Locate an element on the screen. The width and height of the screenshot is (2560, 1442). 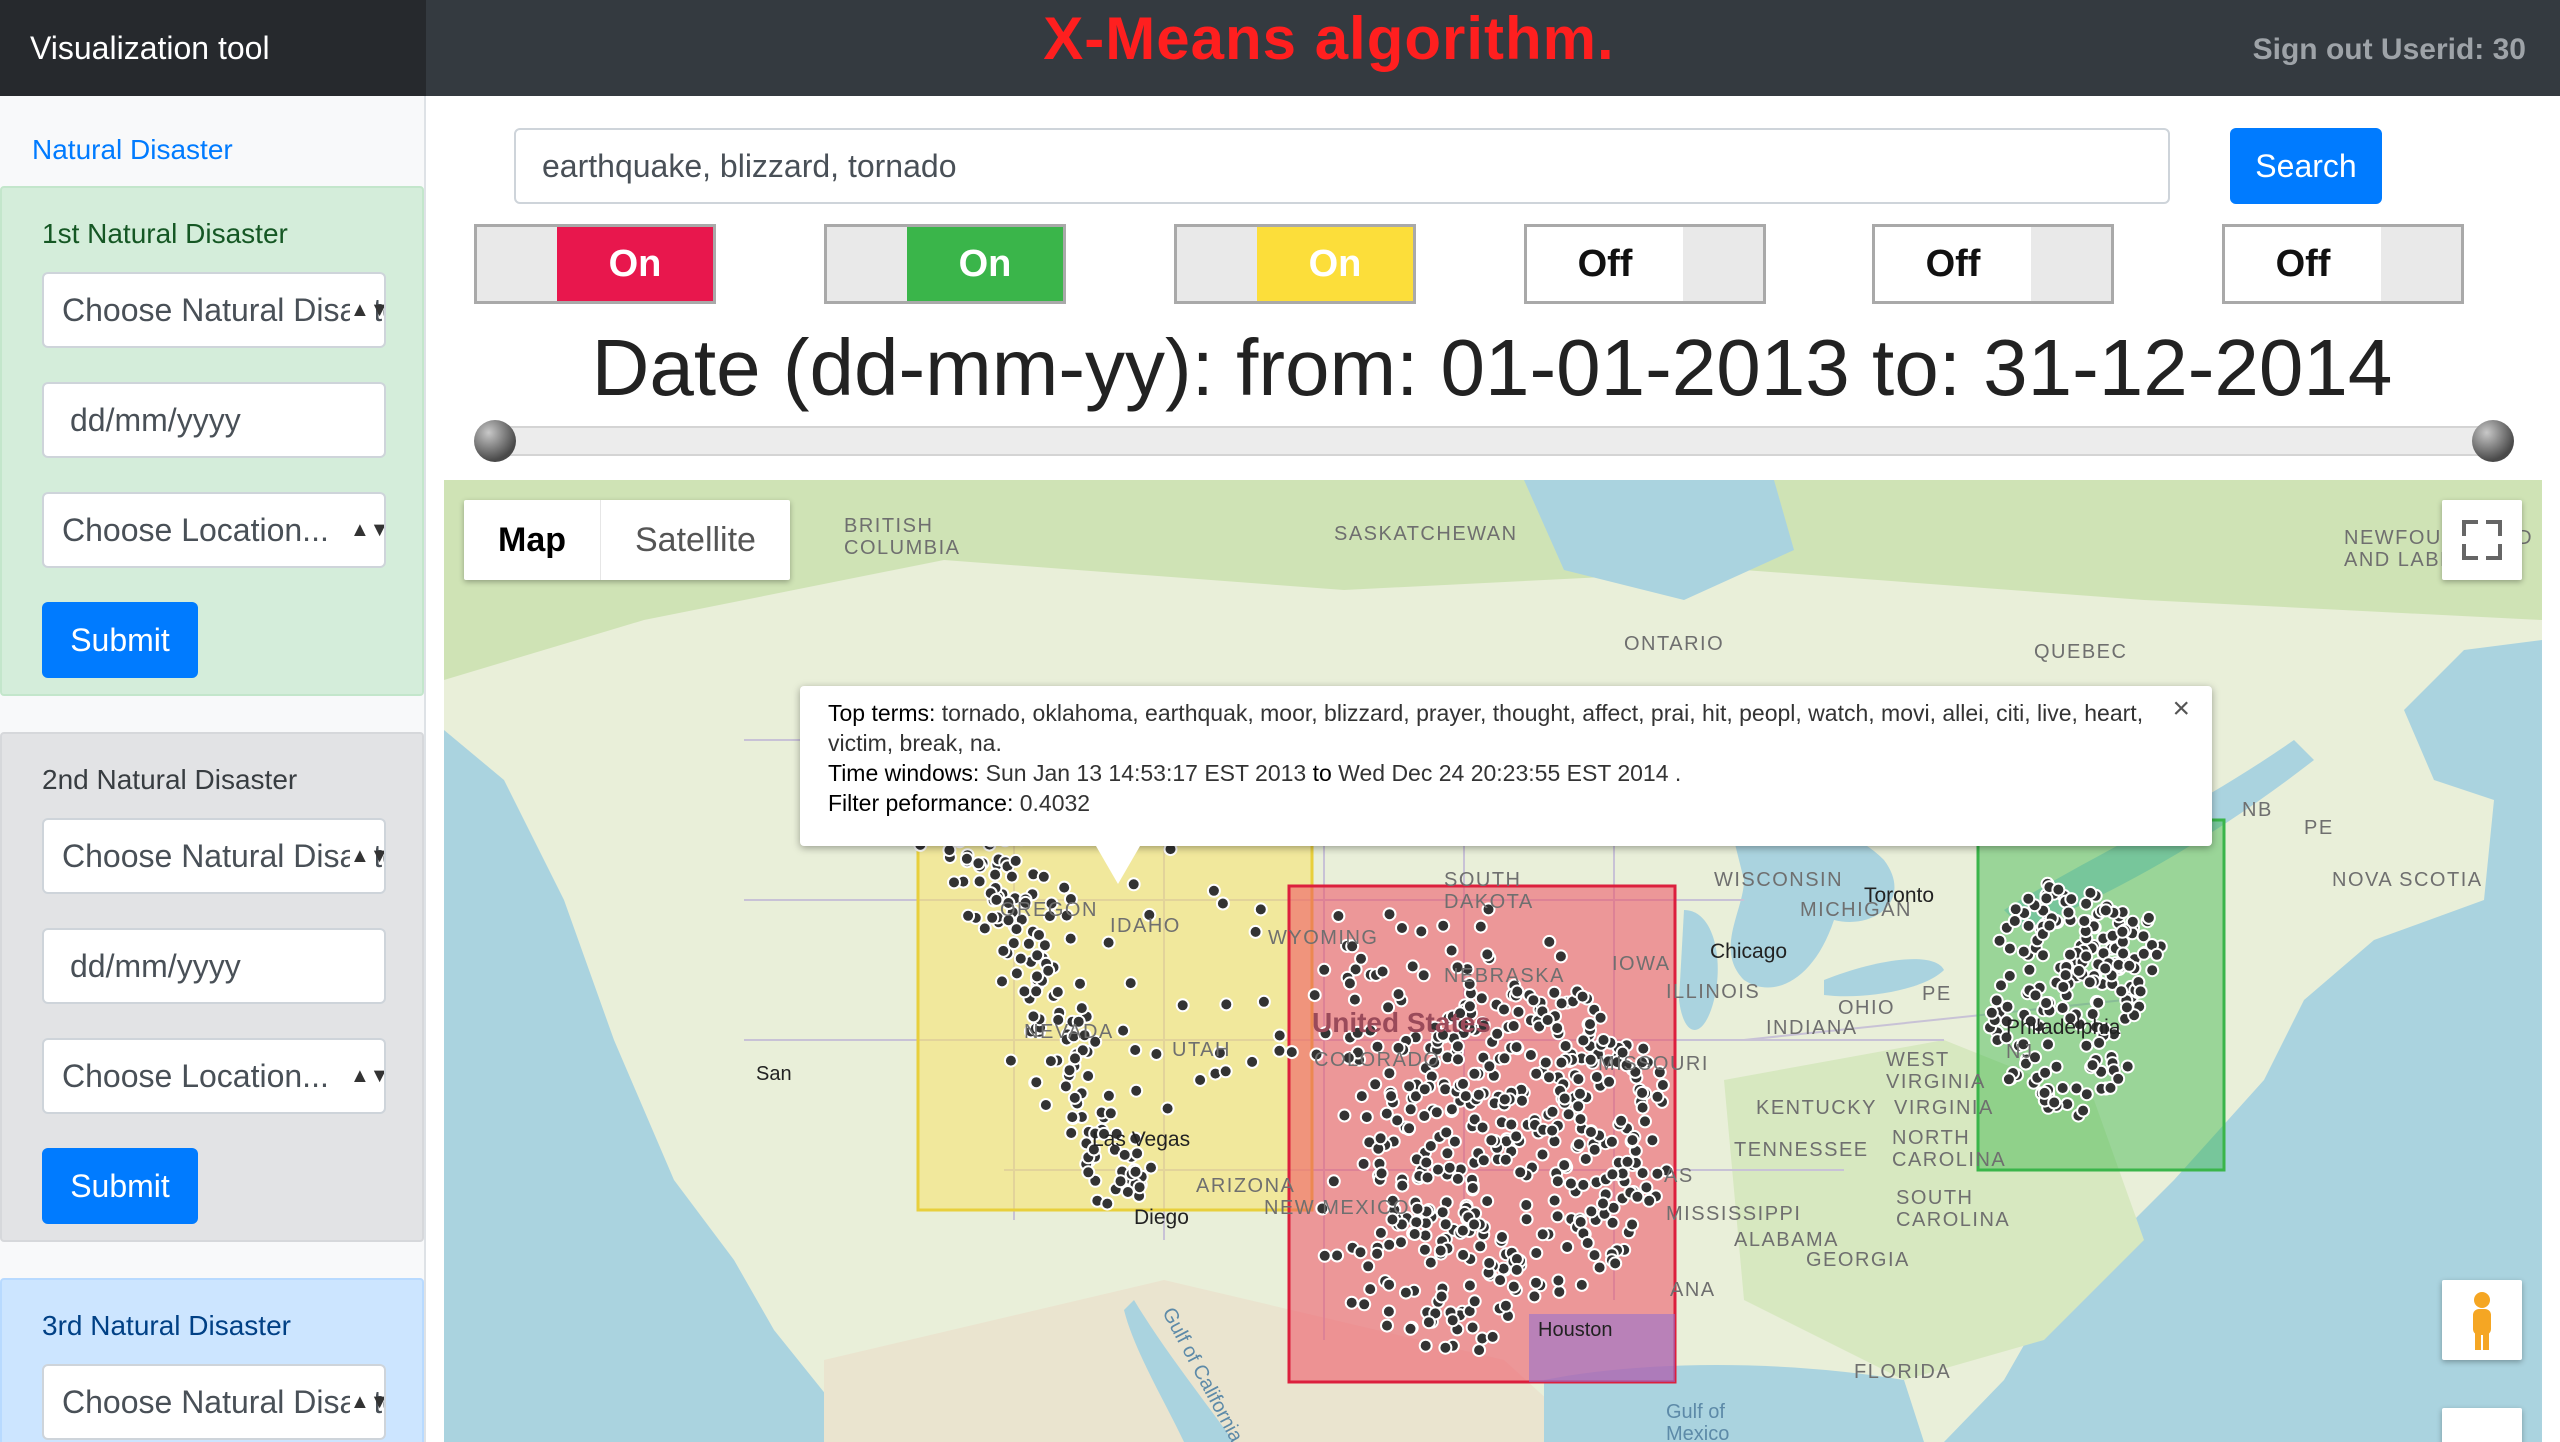
cluster-toggle-6: Off is located at coordinates (2343, 264).